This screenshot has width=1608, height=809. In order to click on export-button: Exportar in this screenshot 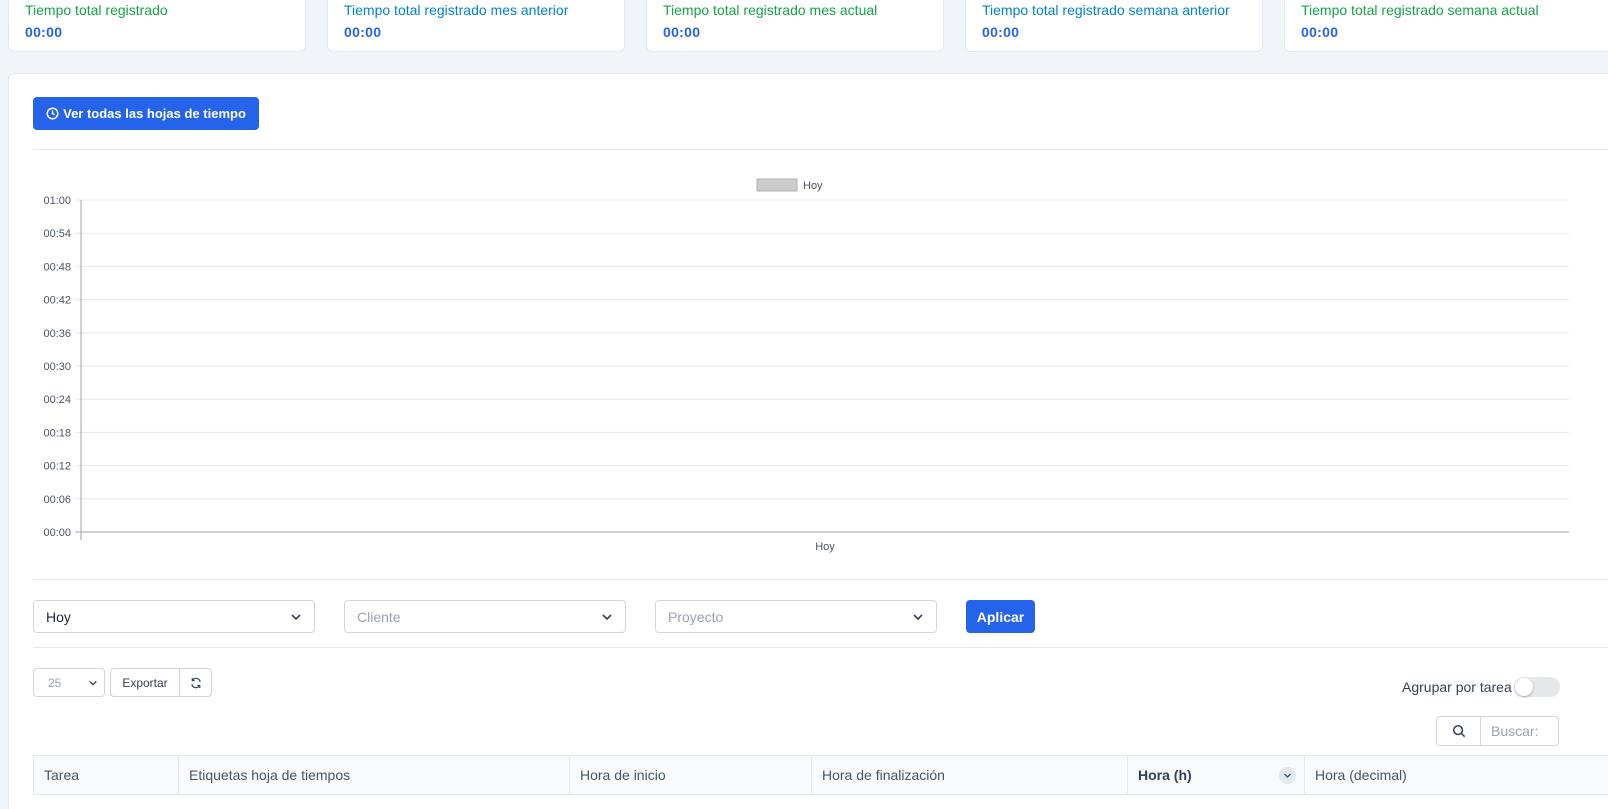, I will do `click(145, 682)`.